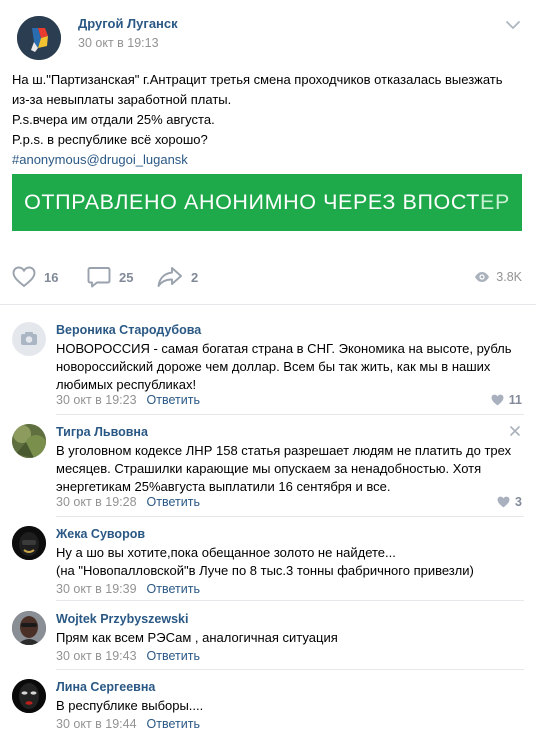 The image size is (536, 736). Describe the element at coordinates (102, 432) in the screenshot. I see `comment-author-link: Тигра Львовна` at that location.